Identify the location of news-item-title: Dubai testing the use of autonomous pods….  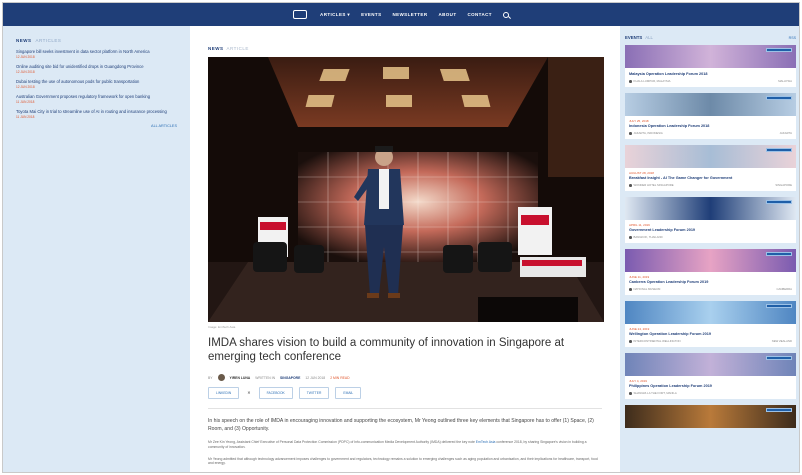
(96, 81).